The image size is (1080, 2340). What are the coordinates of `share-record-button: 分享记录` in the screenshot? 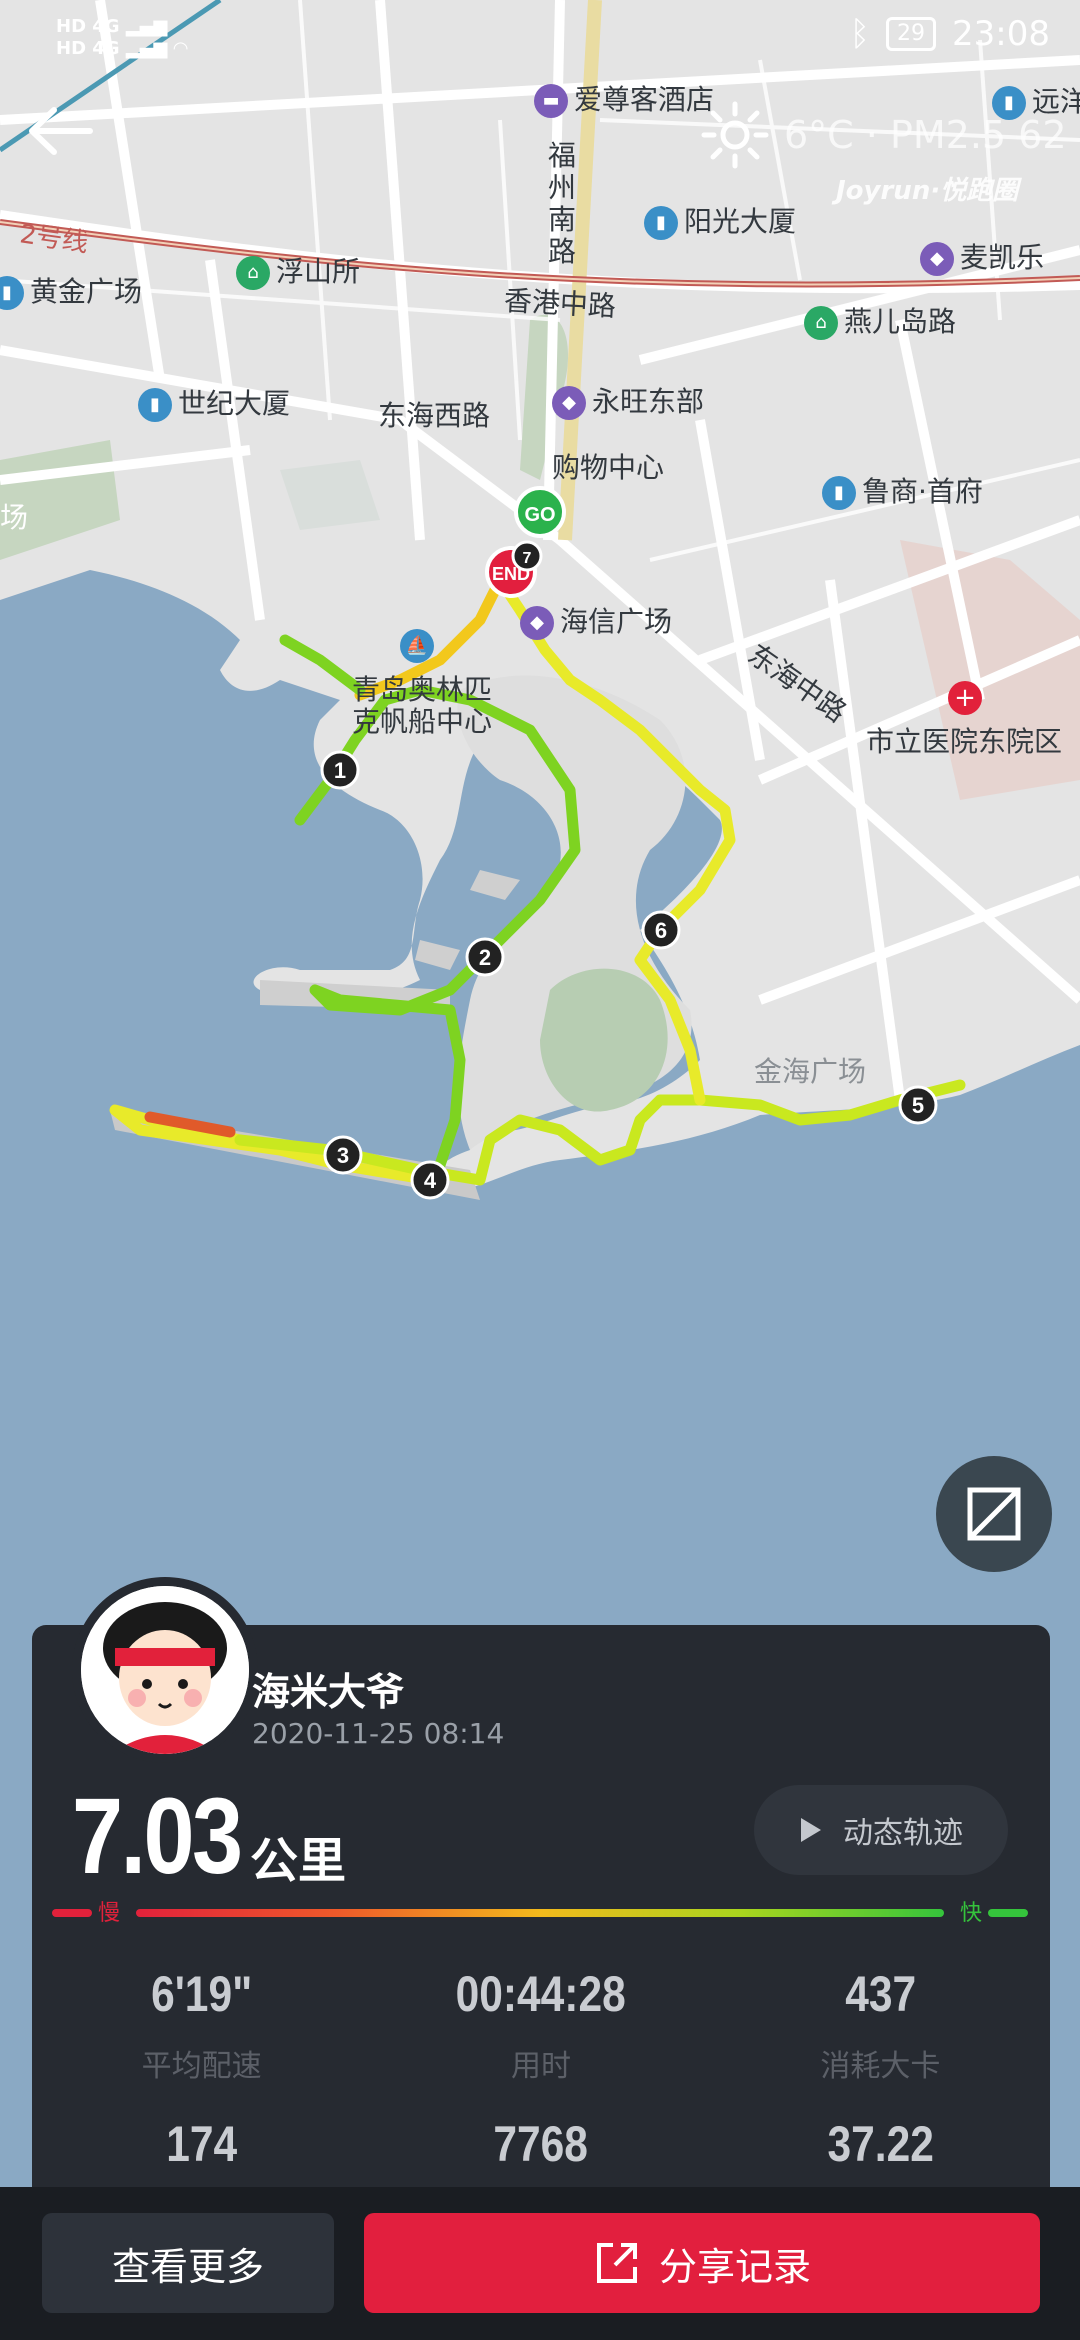 It's located at (702, 2263).